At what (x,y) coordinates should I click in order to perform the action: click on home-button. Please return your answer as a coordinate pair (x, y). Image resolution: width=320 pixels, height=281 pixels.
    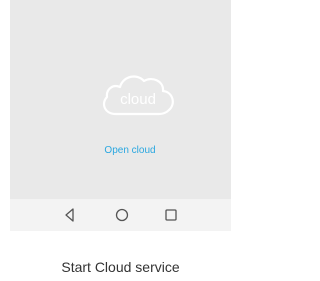
    Looking at the image, I should click on (122, 215).